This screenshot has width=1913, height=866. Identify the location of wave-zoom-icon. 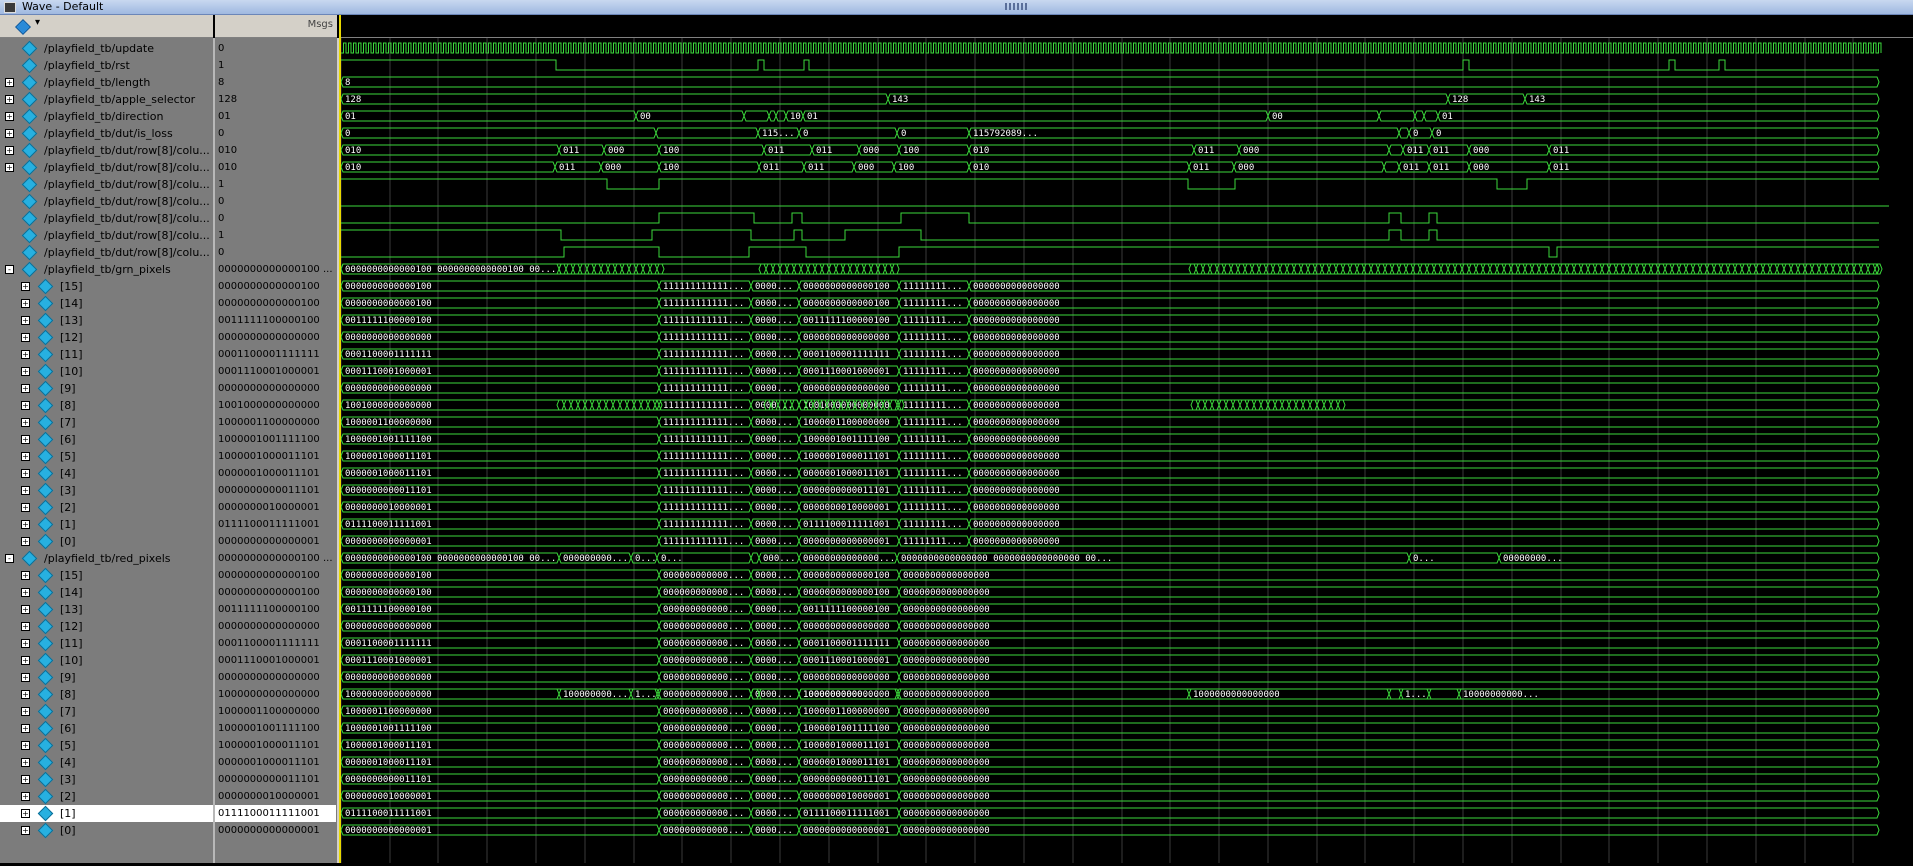
(23, 27).